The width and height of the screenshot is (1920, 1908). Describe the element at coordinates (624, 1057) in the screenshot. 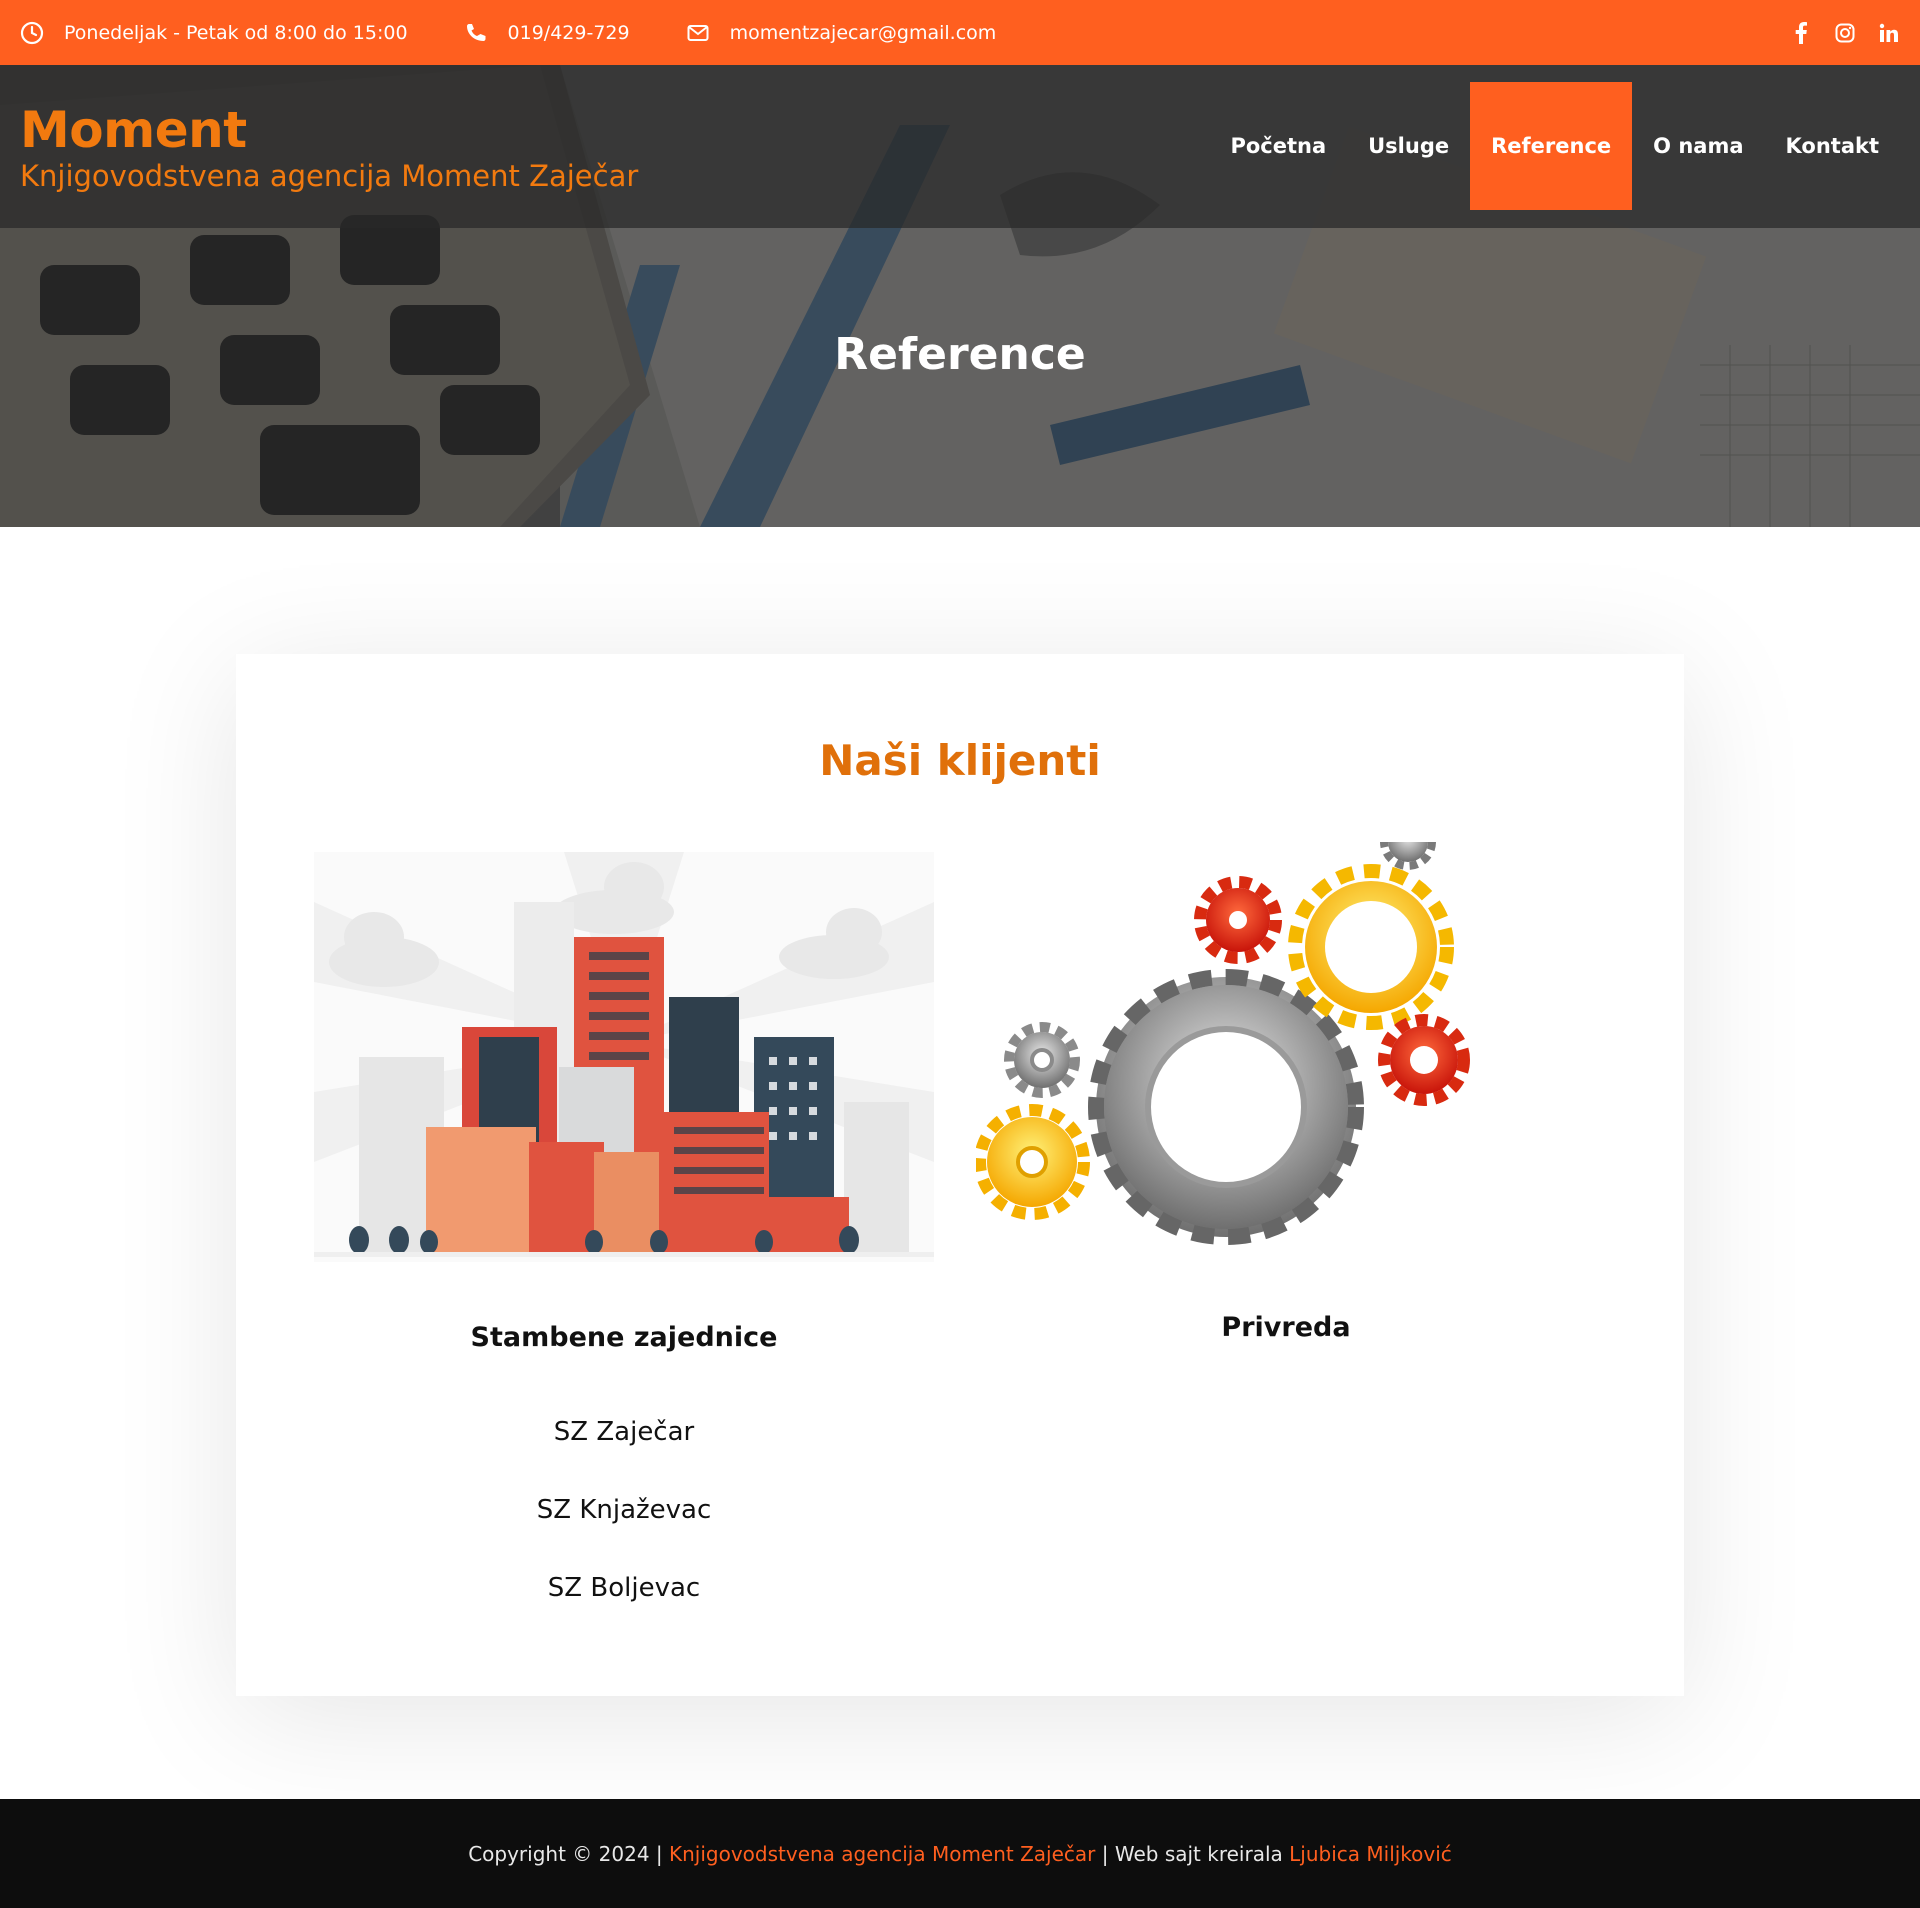

I see `city-buildings-illustration` at that location.